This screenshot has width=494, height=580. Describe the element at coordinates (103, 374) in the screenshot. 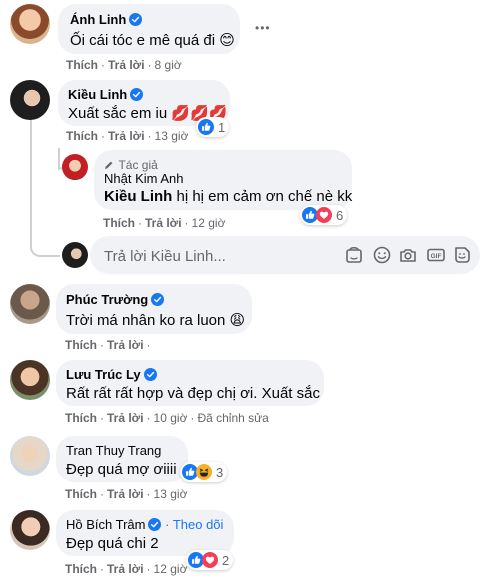

I see `commenter-name: Lưu Trúc Ly` at that location.